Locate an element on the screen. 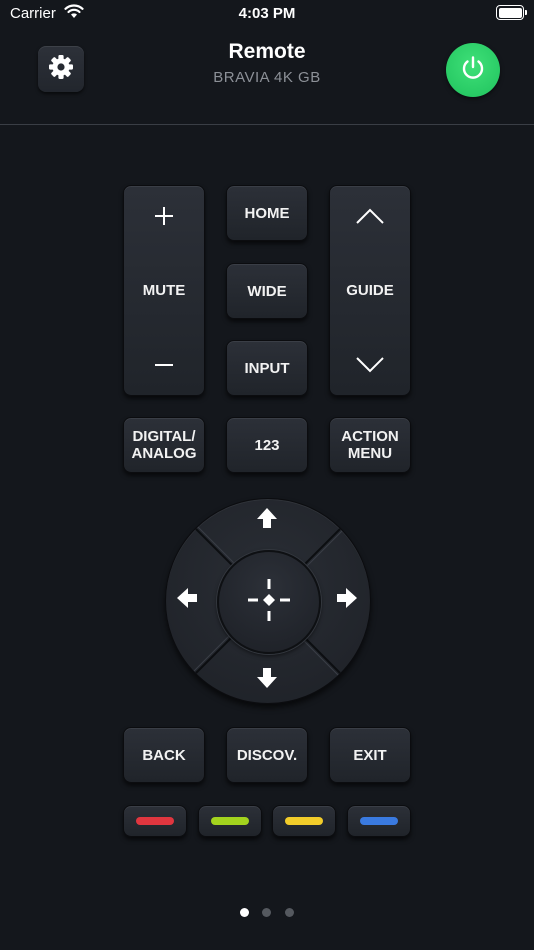  dpad-right-button is located at coordinates (347, 600).